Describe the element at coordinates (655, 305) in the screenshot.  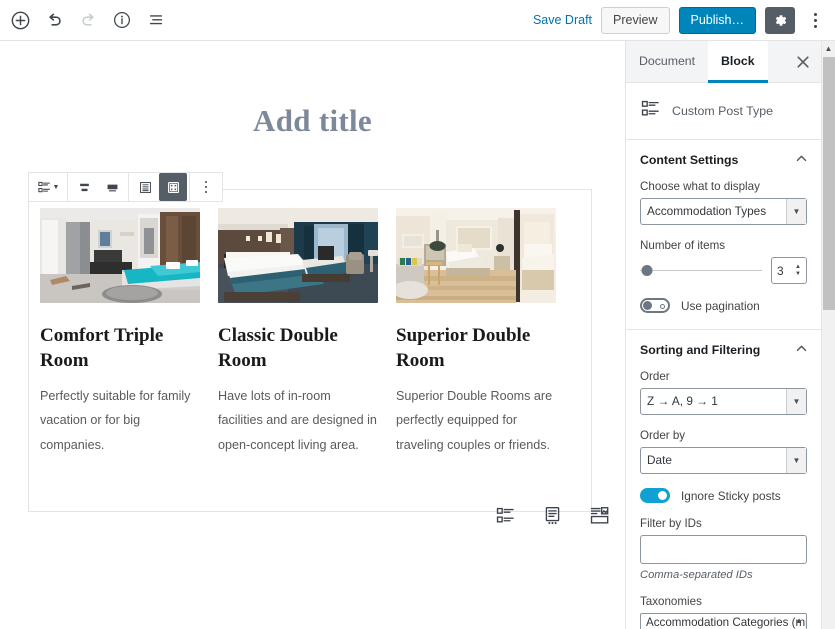
I see `use-pagination-toggle` at that location.